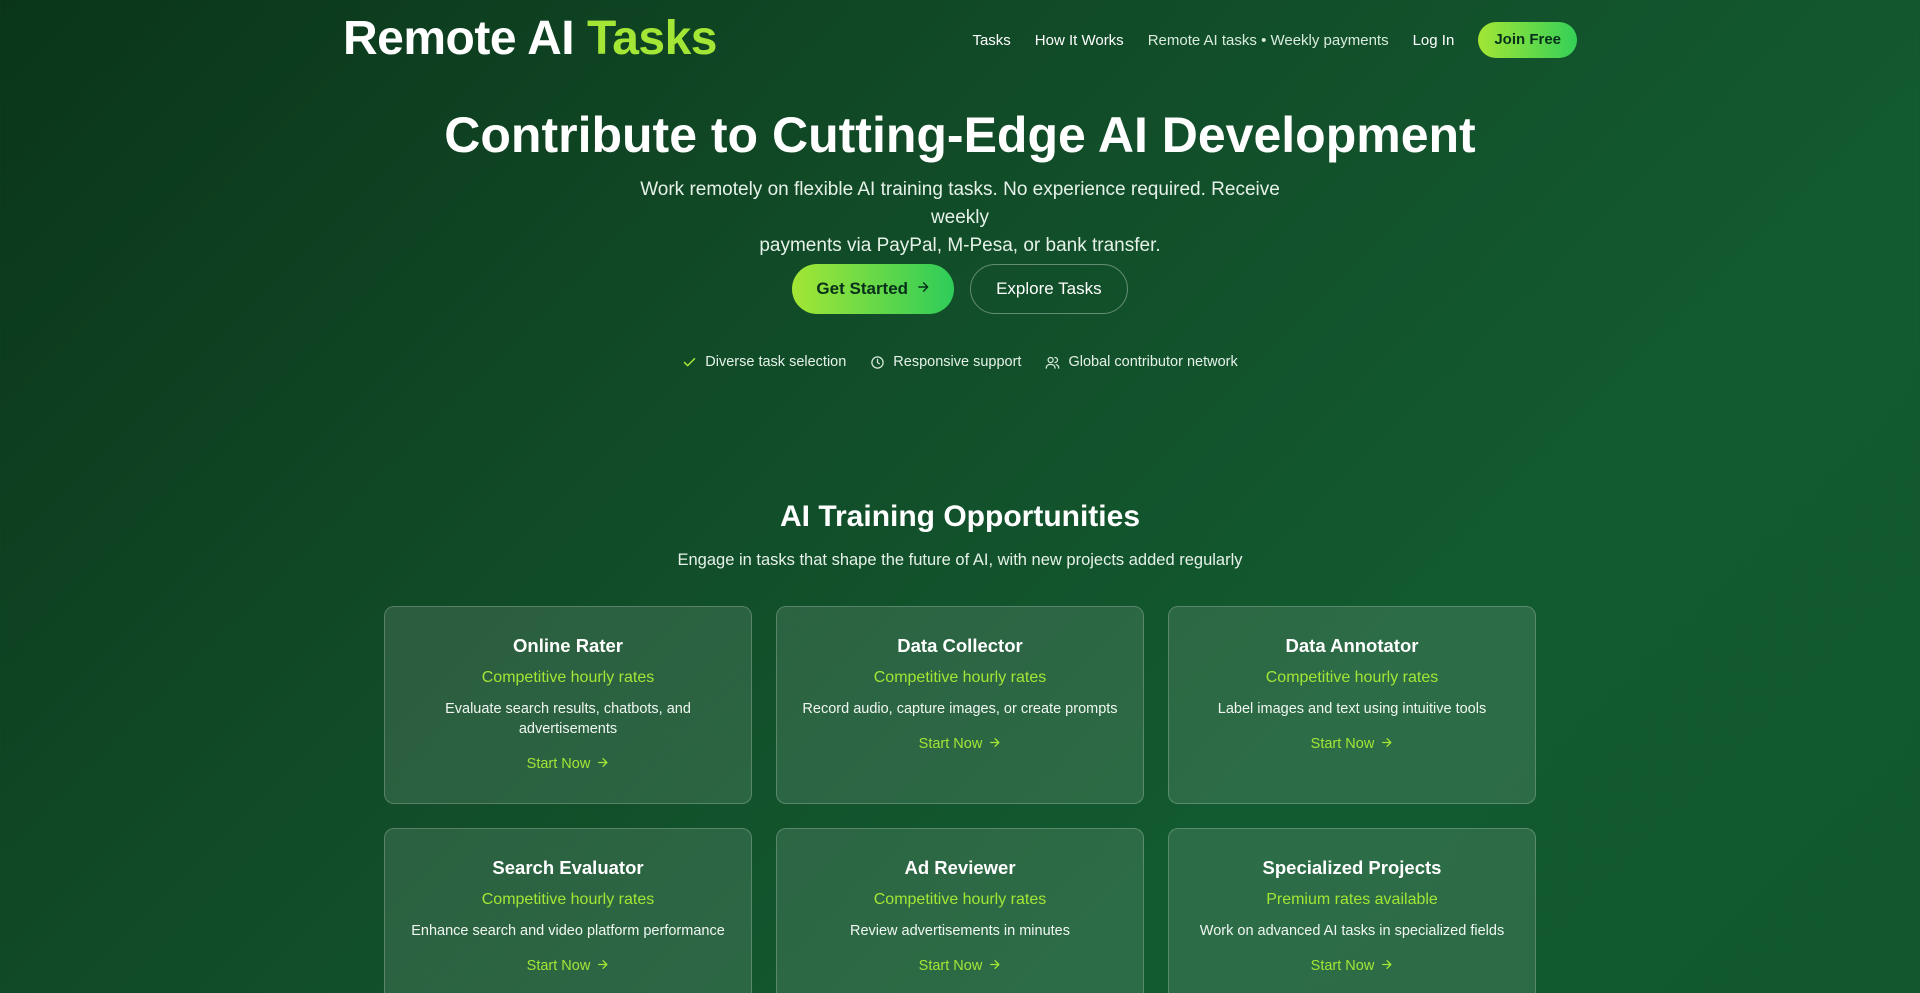 The width and height of the screenshot is (1920, 993). Describe the element at coordinates (1352, 899) in the screenshot. I see `card-rate: Premium rates available` at that location.